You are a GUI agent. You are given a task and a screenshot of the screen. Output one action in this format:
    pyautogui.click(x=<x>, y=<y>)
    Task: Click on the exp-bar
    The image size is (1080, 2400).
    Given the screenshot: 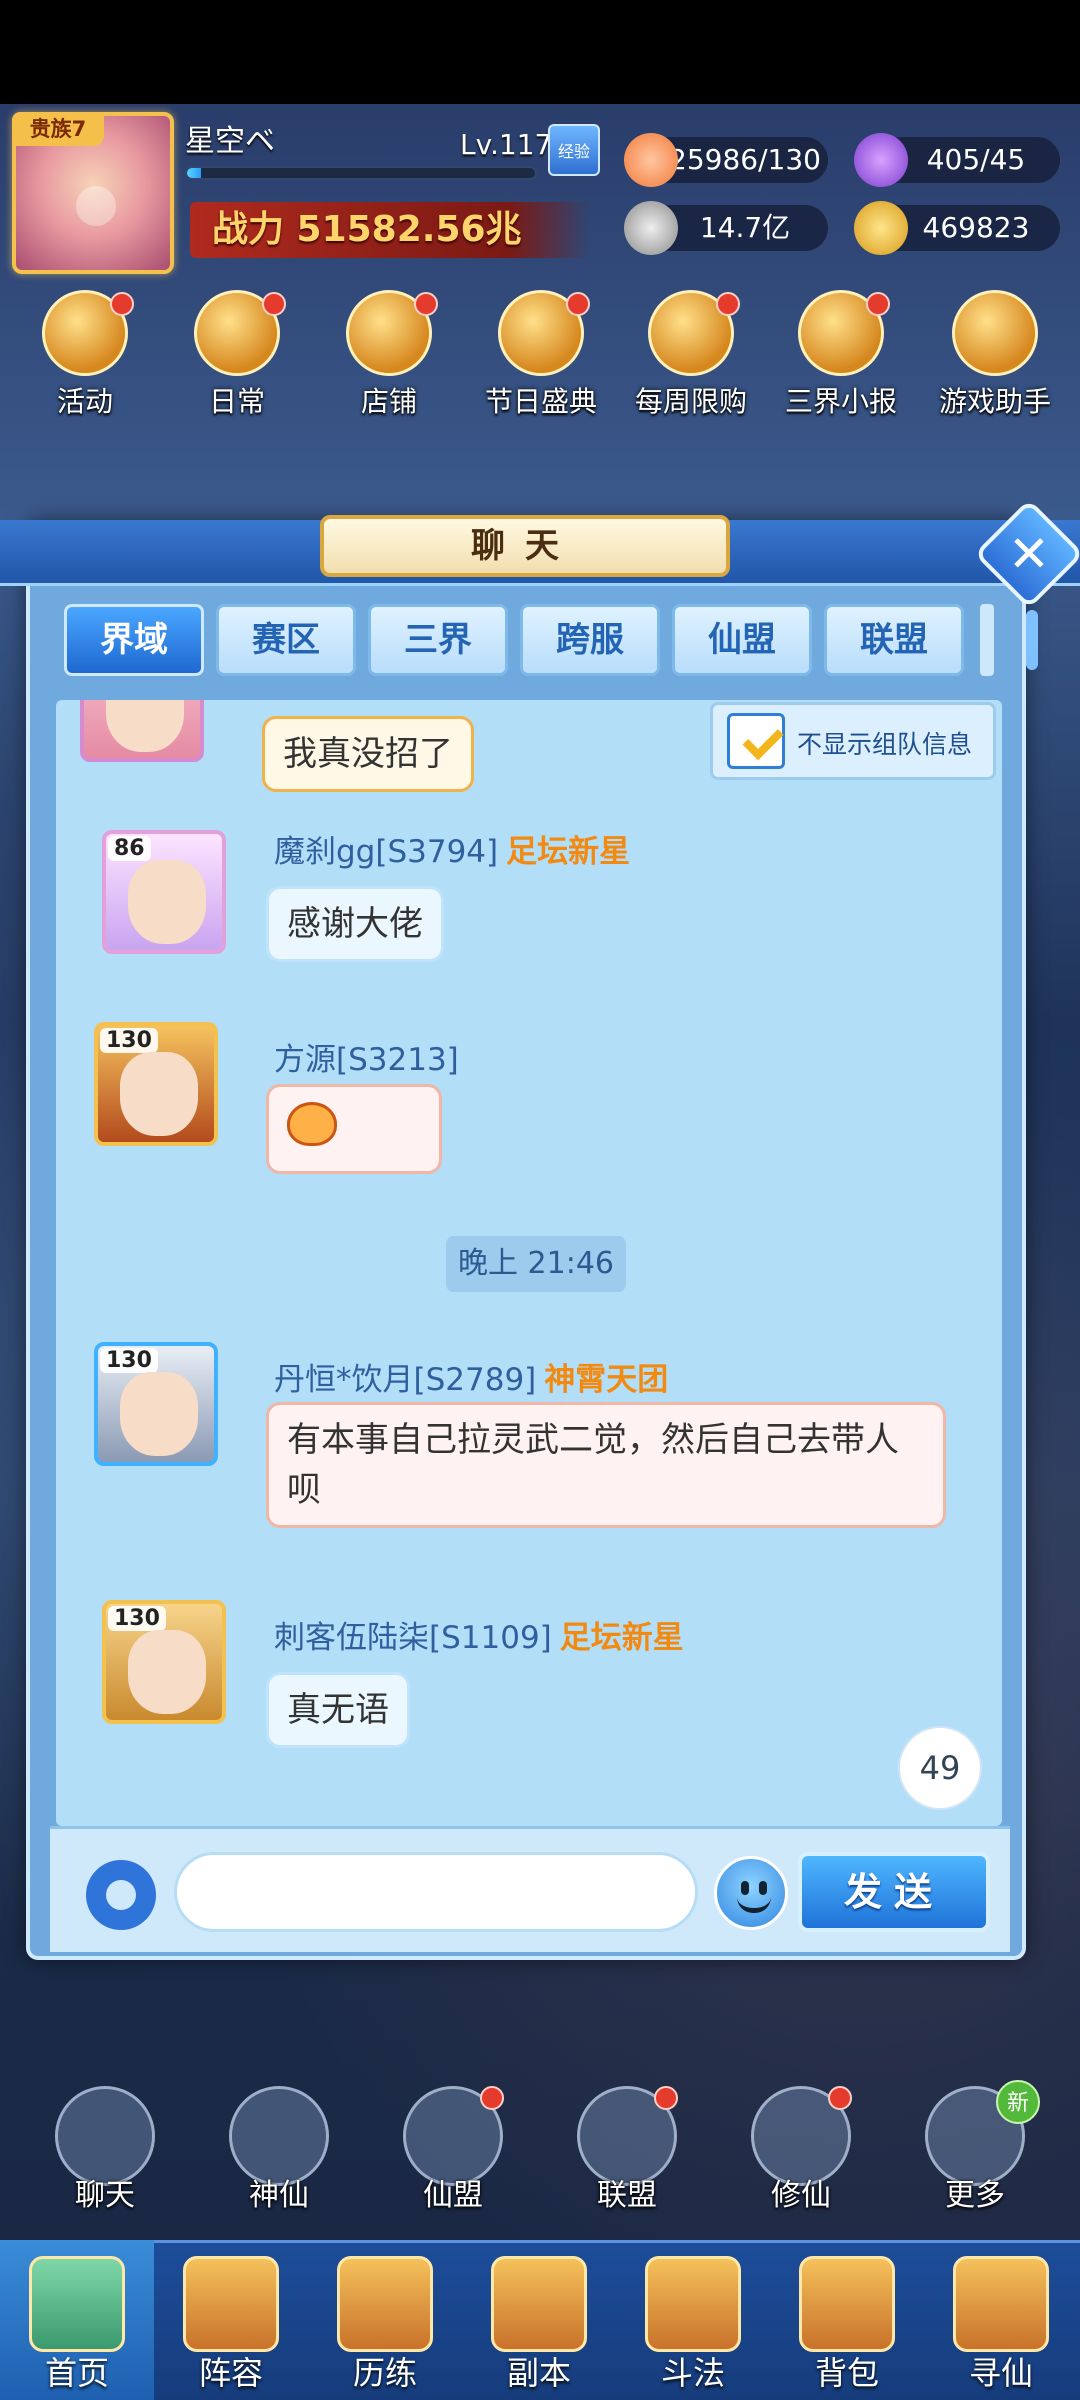 What is the action you would take?
    pyautogui.click(x=361, y=173)
    